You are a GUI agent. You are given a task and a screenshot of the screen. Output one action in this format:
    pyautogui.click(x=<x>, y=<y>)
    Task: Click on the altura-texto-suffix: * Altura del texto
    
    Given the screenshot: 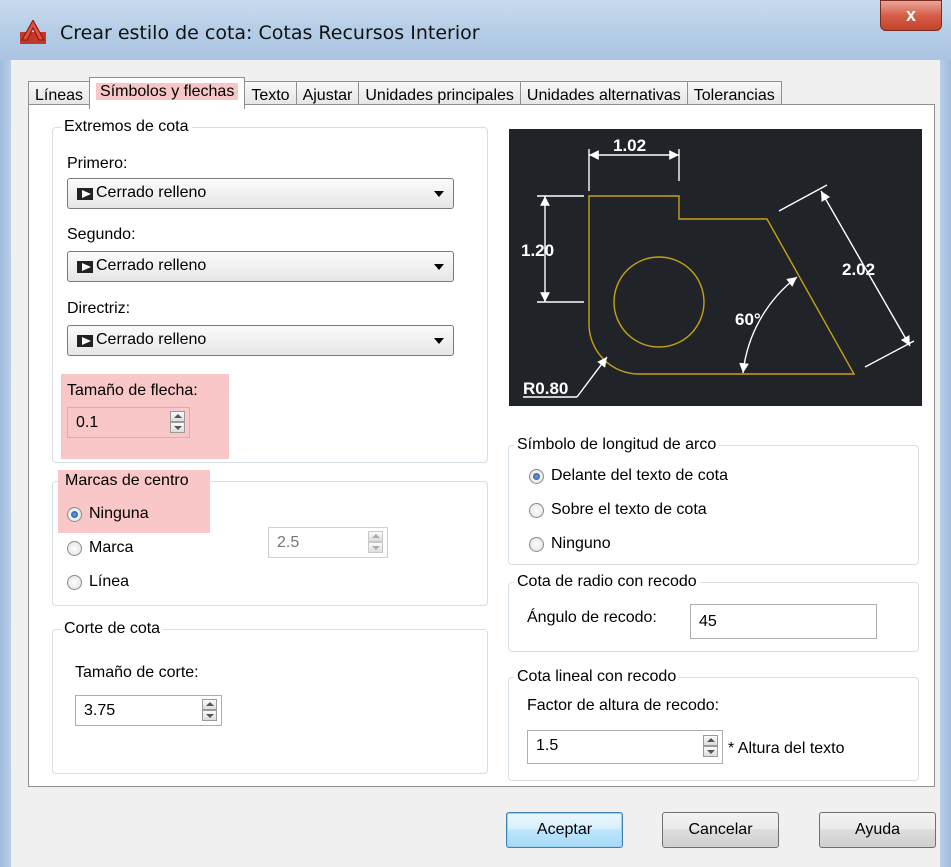 What is the action you would take?
    pyautogui.click(x=786, y=748)
    